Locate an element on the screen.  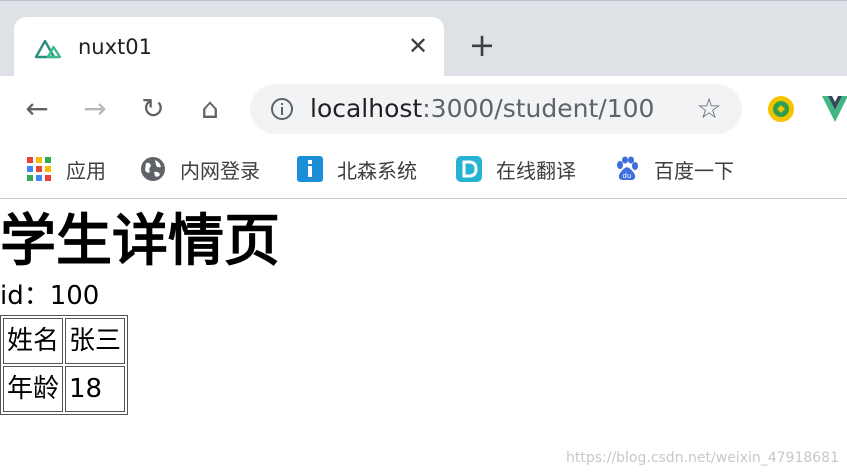
bookmark-label: 应用 is located at coordinates (86, 170).